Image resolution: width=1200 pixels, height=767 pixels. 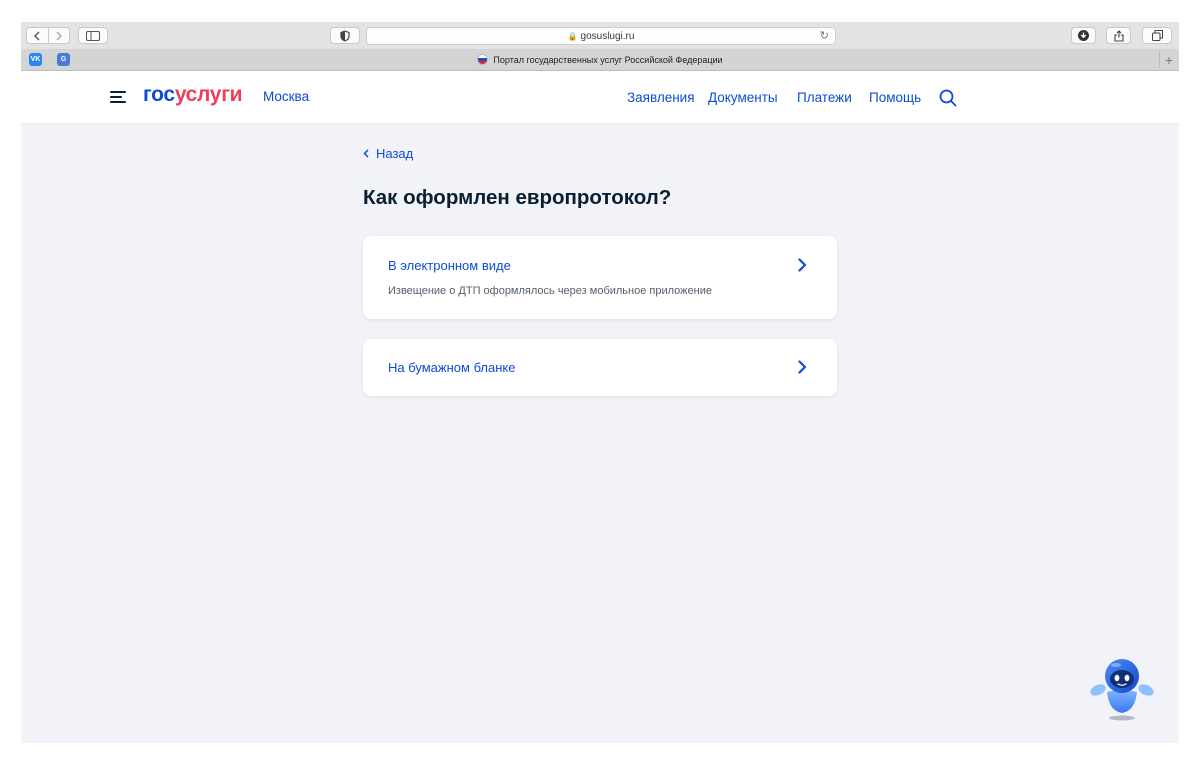 I want to click on logo: госуслуги, so click(x=193, y=95).